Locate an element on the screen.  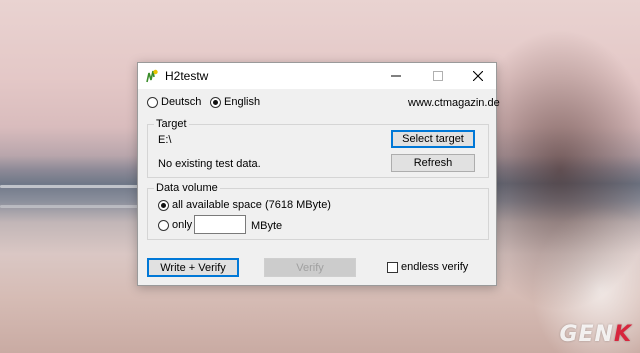
close-icon is located at coordinates (478, 76).